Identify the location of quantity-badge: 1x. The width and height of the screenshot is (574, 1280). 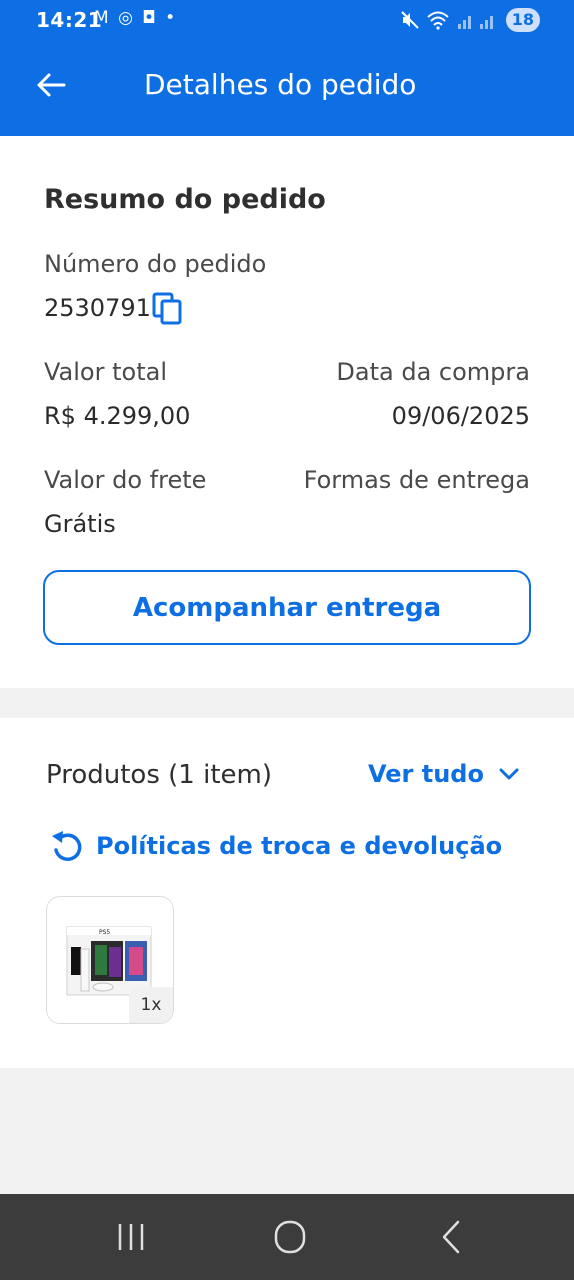
(151, 1005).